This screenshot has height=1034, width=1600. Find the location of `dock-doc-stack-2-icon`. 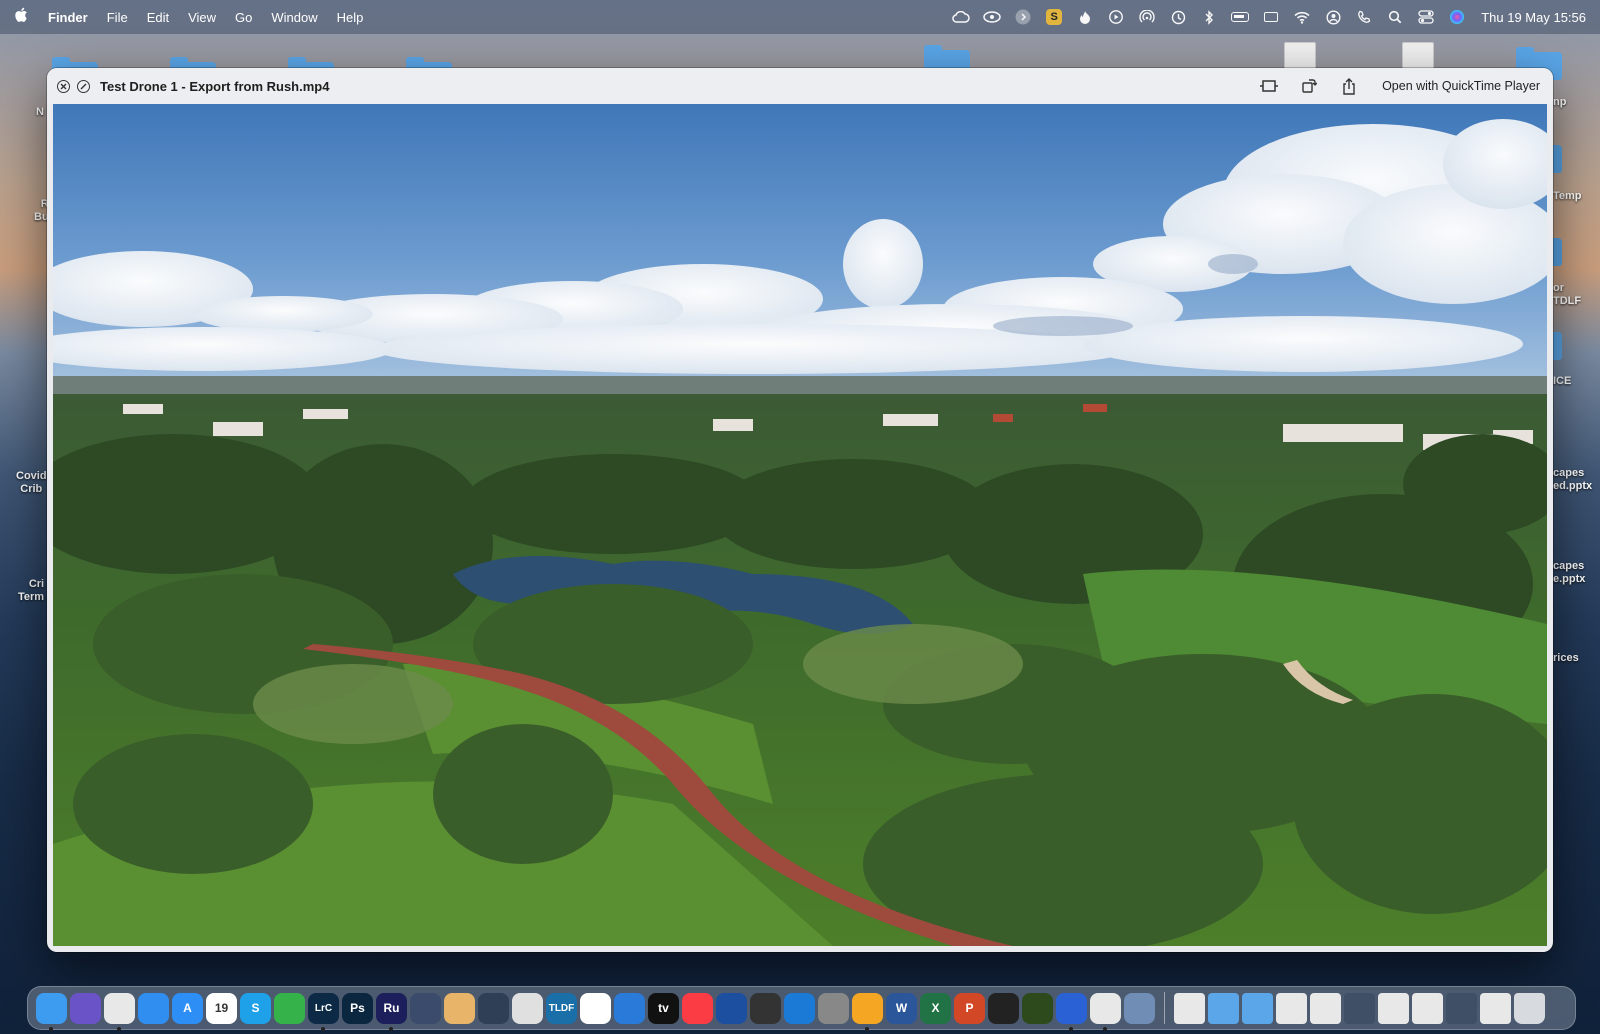

dock-doc-stack-2-icon is located at coordinates (1291, 1008).